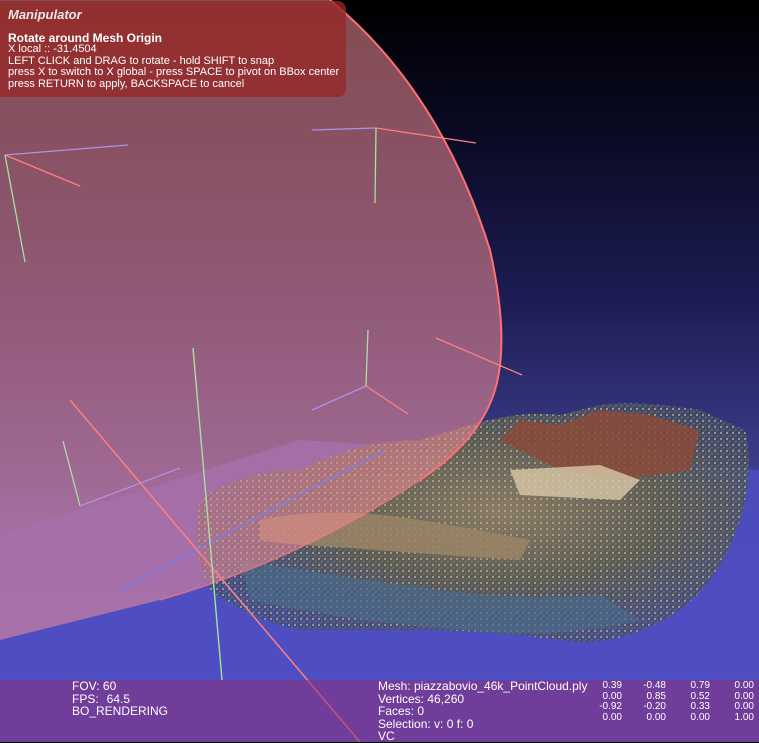 The width and height of the screenshot is (759, 743). Describe the element at coordinates (483, 686) in the screenshot. I see `mesh-name: Mesh: piazzabovio_46k_PointCloud.ply` at that location.